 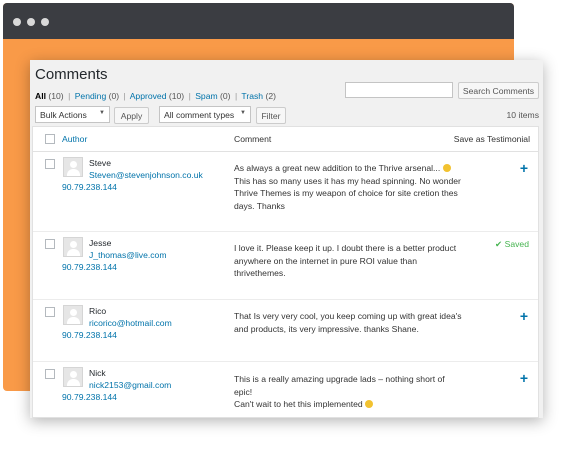 What do you see at coordinates (285, 139) in the screenshot?
I see `table-header: Author Comment Save as Testimonial` at bounding box center [285, 139].